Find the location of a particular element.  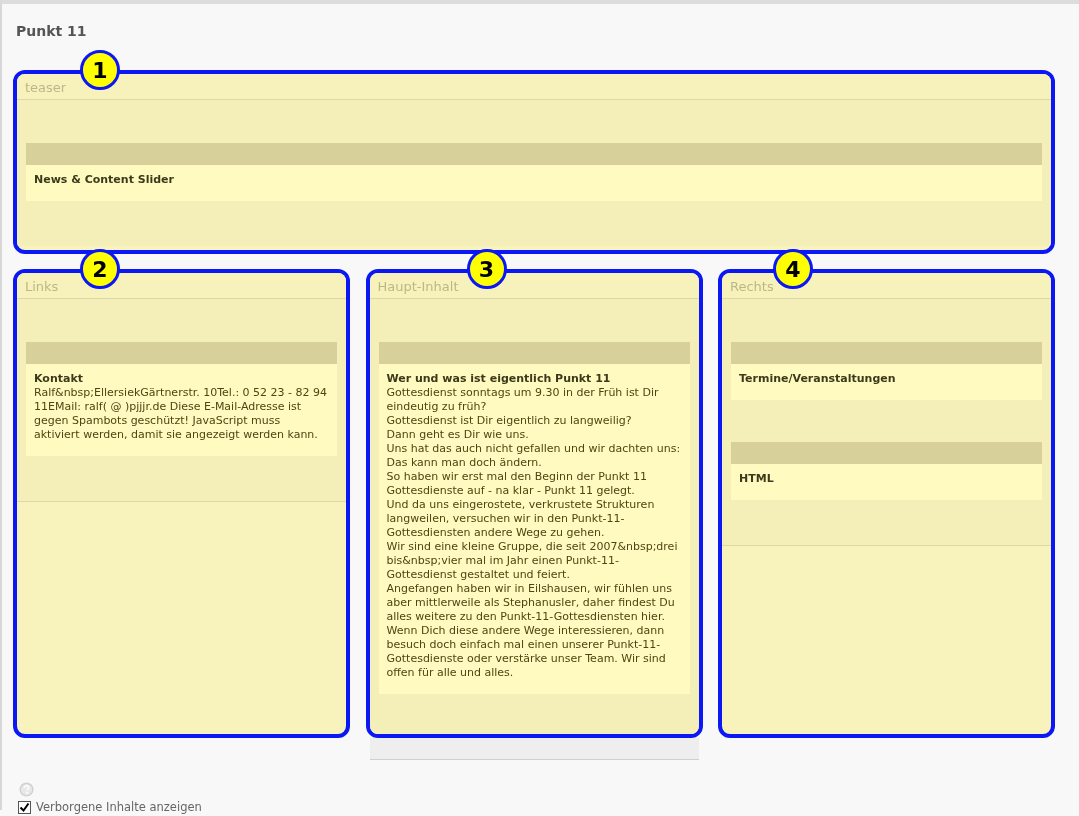

check-icon is located at coordinates (24, 807).